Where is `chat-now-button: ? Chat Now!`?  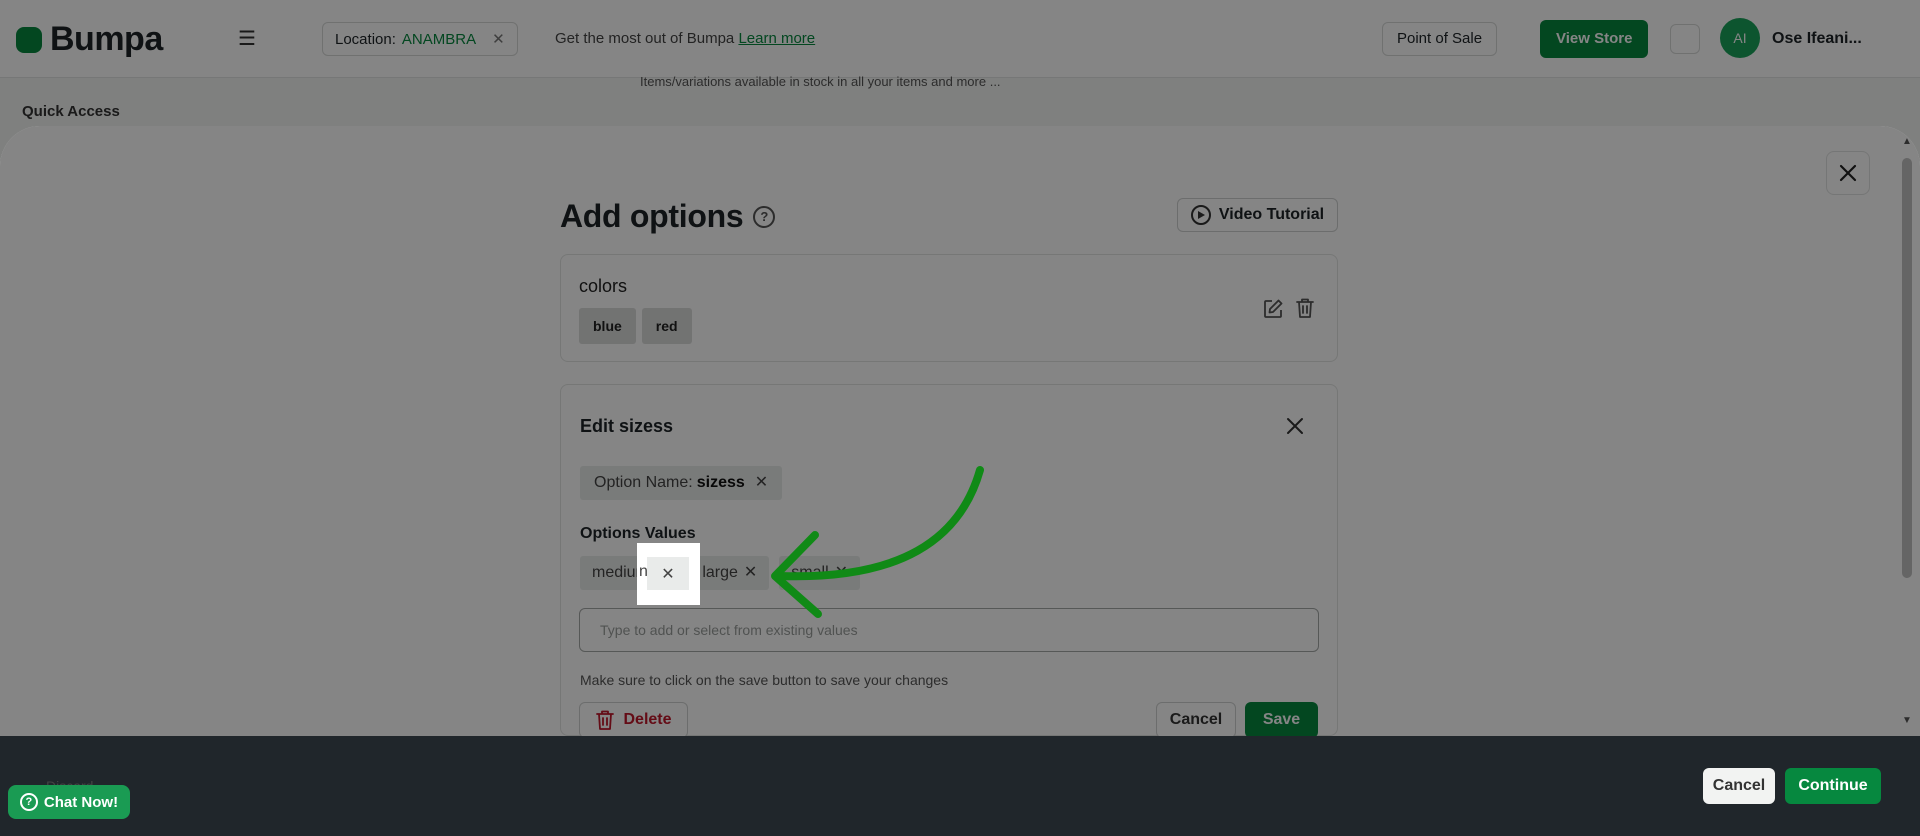 chat-now-button: ? Chat Now! is located at coordinates (69, 802).